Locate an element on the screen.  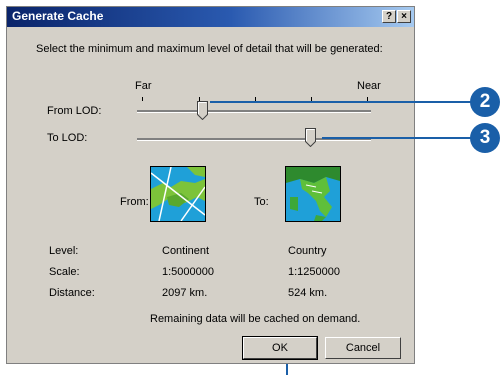
title-bar: Generate Cache ? × is located at coordinates (210, 17).